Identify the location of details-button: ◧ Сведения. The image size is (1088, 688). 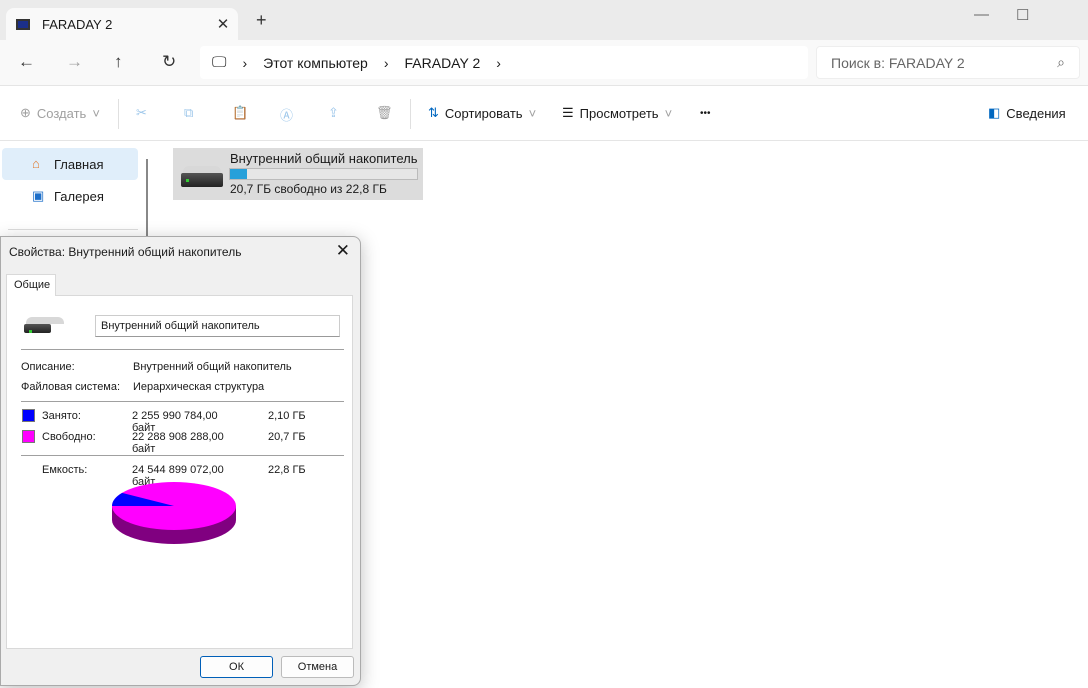
(1027, 113).